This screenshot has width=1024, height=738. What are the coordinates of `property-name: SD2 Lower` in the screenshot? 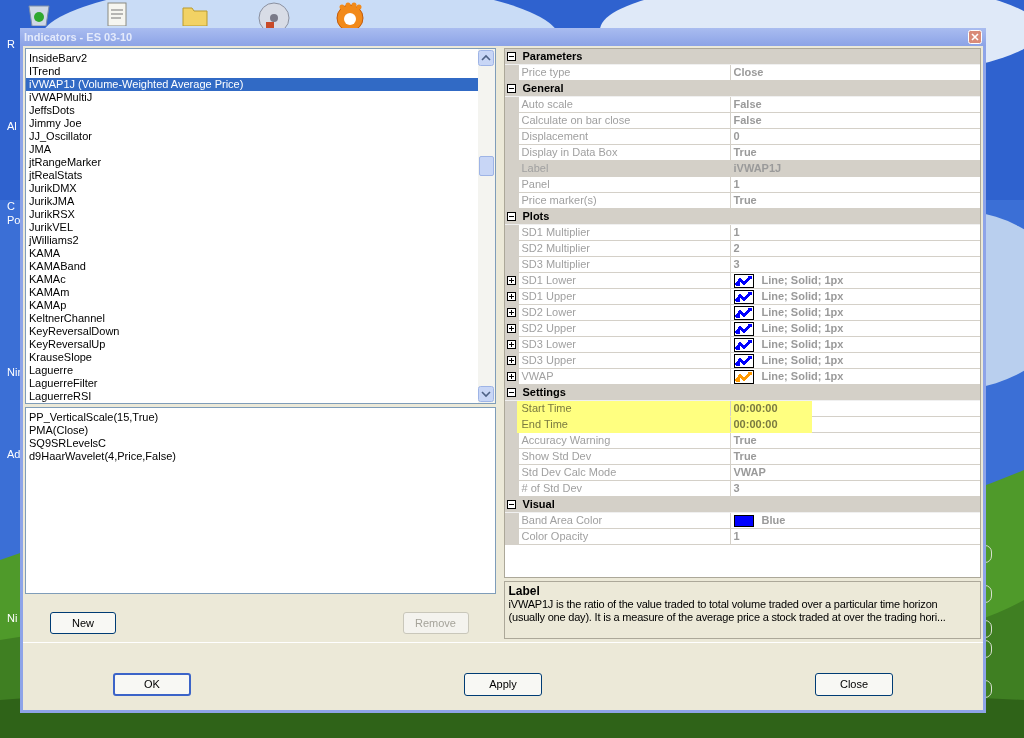 It's located at (548, 312).